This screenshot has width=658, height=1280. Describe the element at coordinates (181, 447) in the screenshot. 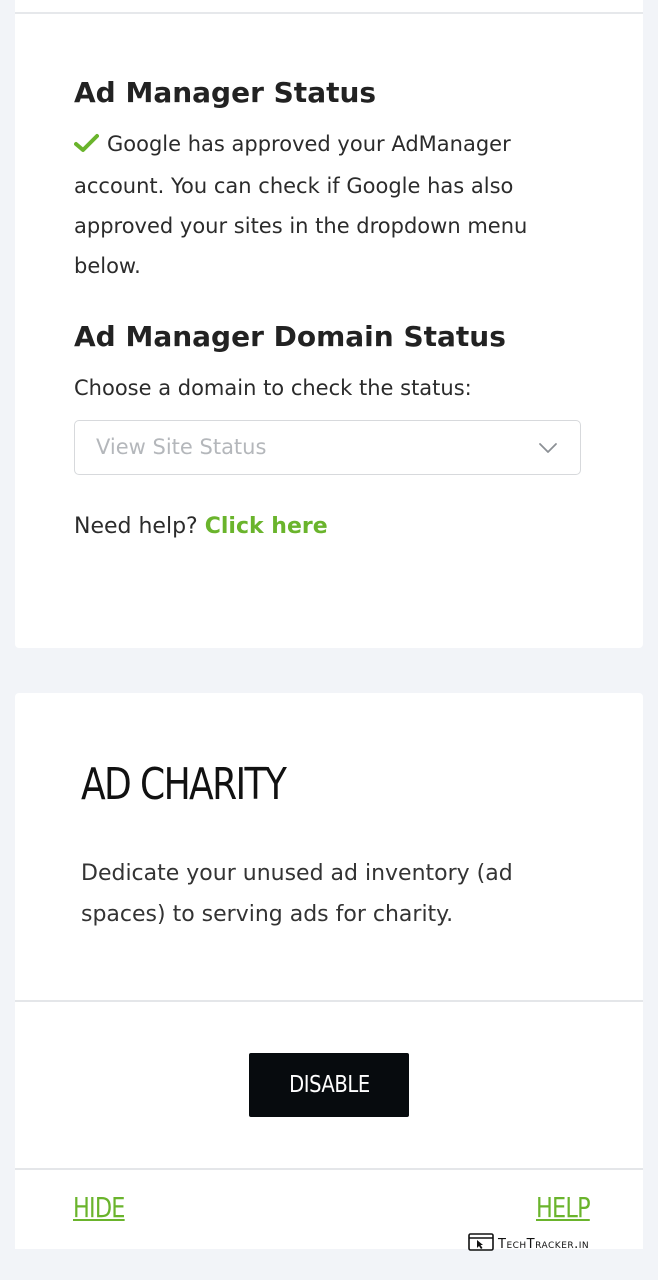

I see `dropdown-value: View Site Status` at that location.